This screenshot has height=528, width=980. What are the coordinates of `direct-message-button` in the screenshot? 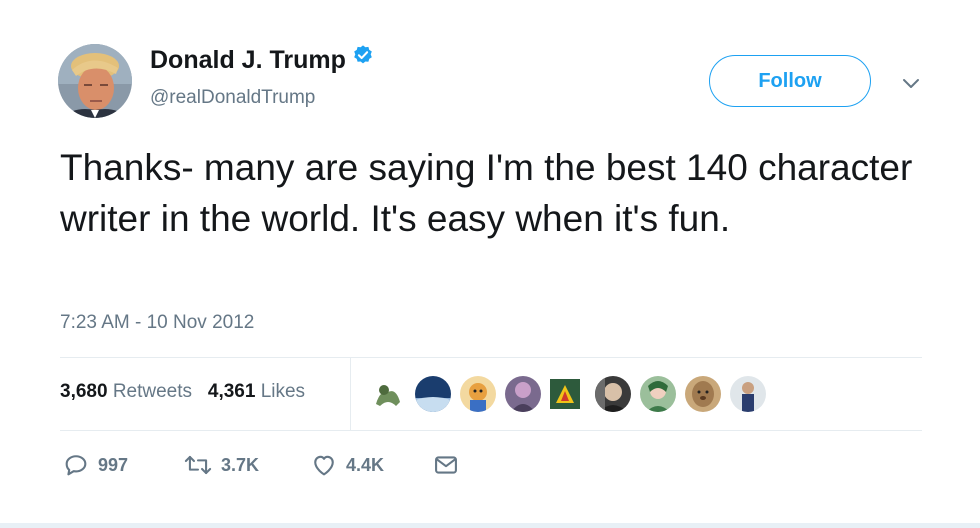 It's located at (446, 465).